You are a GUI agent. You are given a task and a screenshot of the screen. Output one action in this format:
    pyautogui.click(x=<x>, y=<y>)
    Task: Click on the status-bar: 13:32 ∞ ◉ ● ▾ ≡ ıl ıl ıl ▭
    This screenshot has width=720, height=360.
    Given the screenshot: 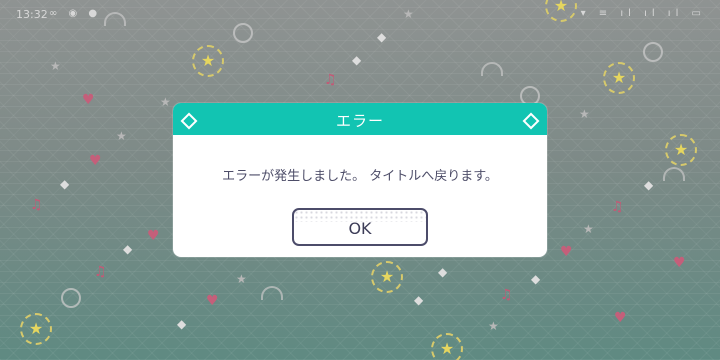 What is the action you would take?
    pyautogui.click(x=360, y=14)
    